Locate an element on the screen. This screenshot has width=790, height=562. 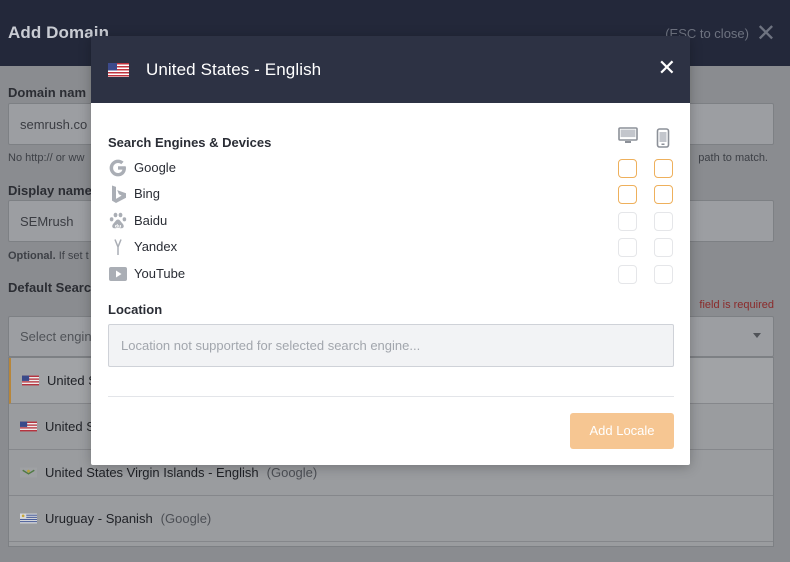
baidu-icon: du is located at coordinates (118, 220).